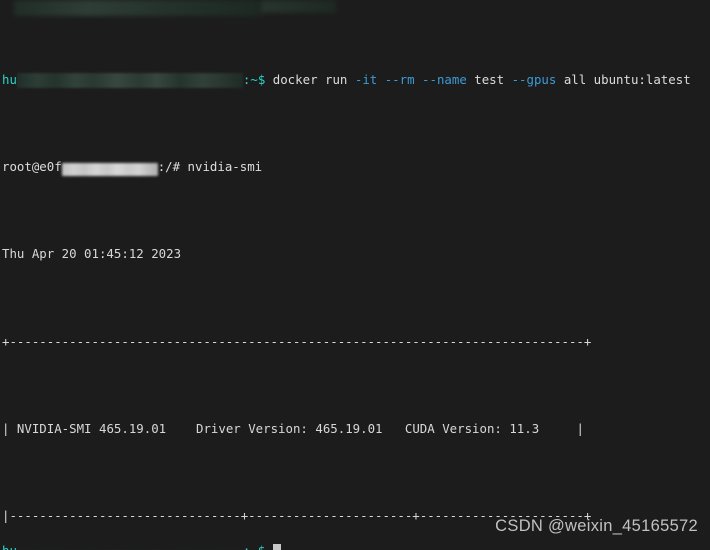 The width and height of the screenshot is (710, 550). I want to click on value-gpus: all, so click(575, 79).